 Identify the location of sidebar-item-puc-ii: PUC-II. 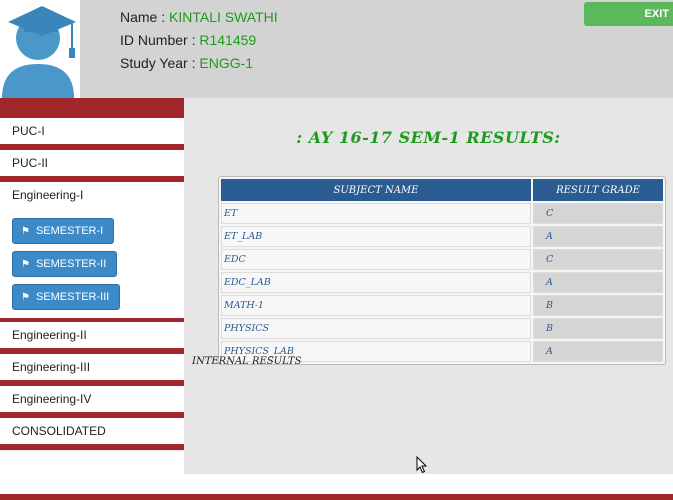
(92, 166).